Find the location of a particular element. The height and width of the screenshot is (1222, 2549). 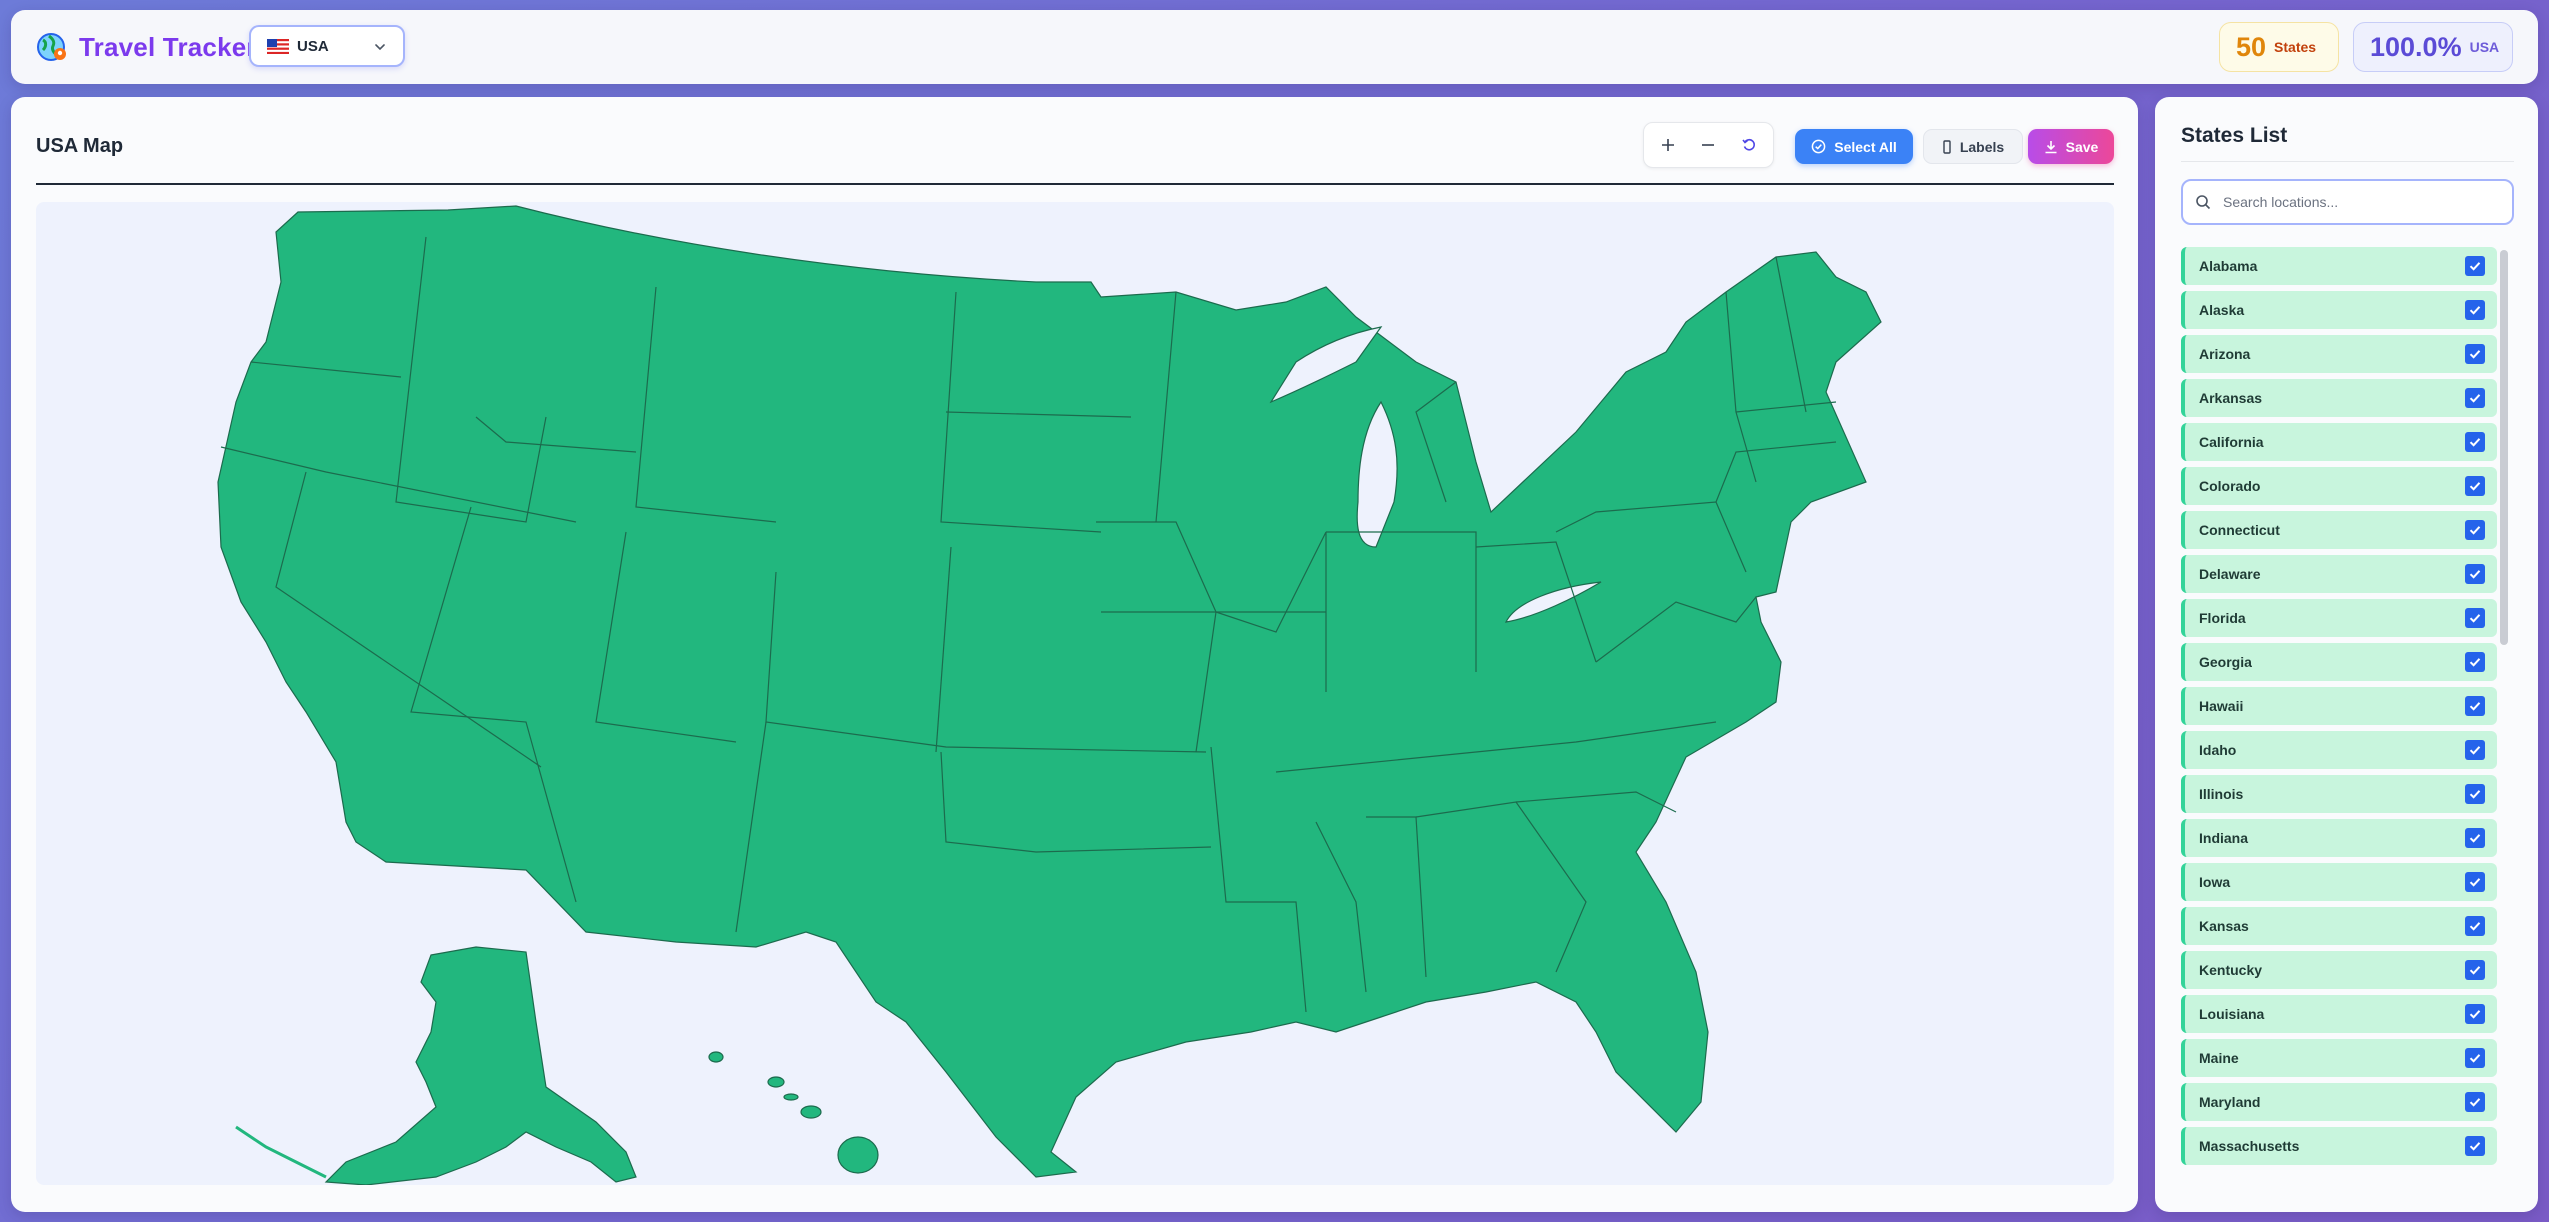

state-list-item: Indiana is located at coordinates (2339, 838).